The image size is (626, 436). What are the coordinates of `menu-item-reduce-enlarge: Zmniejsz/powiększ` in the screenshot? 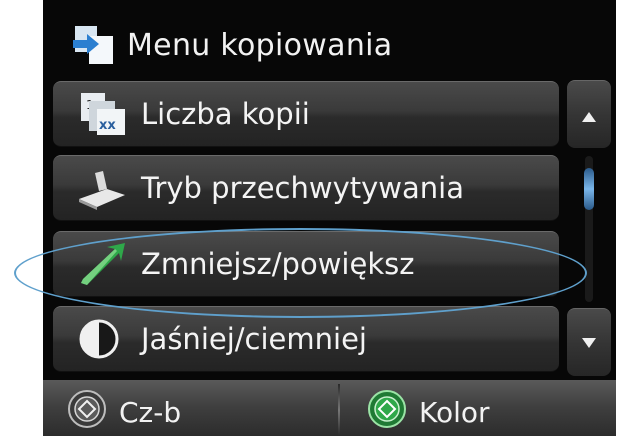 It's located at (306, 264).